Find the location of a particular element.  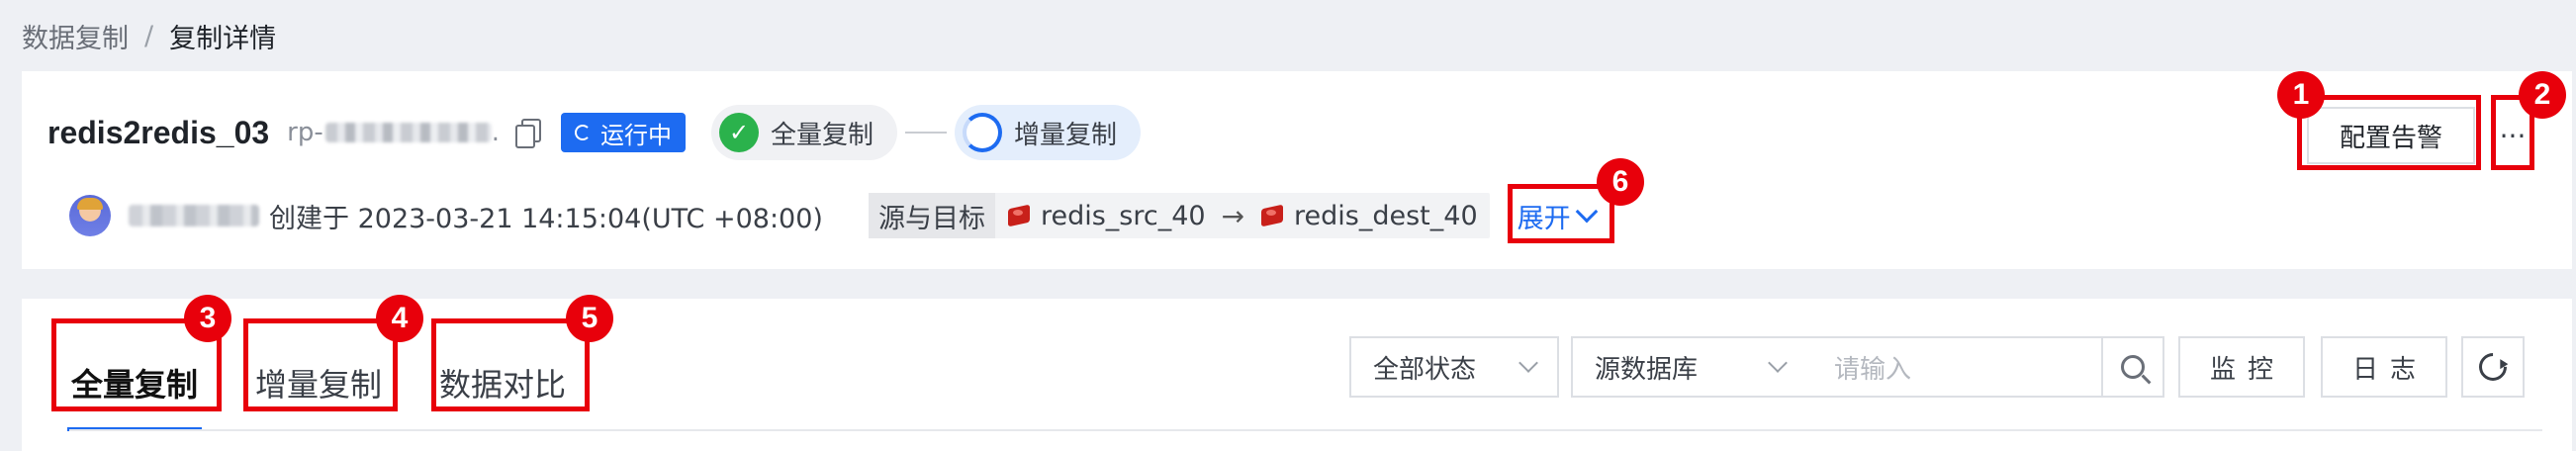

task-id: rp- . is located at coordinates (393, 132).